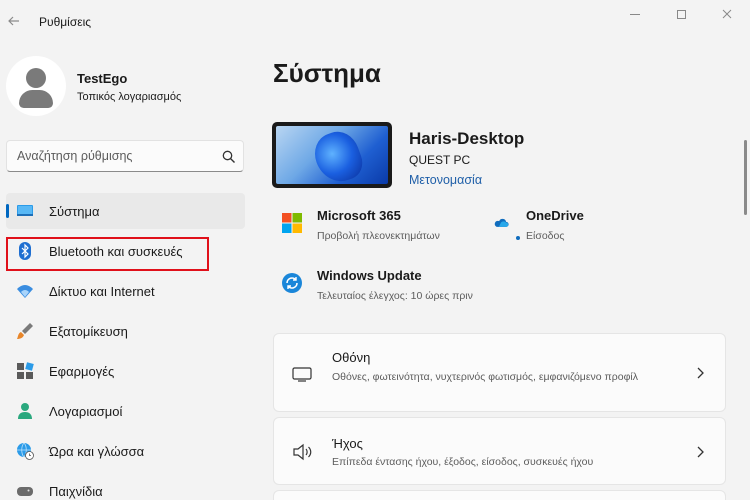 The height and width of the screenshot is (500, 750). I want to click on wifi-icon, so click(25, 291).